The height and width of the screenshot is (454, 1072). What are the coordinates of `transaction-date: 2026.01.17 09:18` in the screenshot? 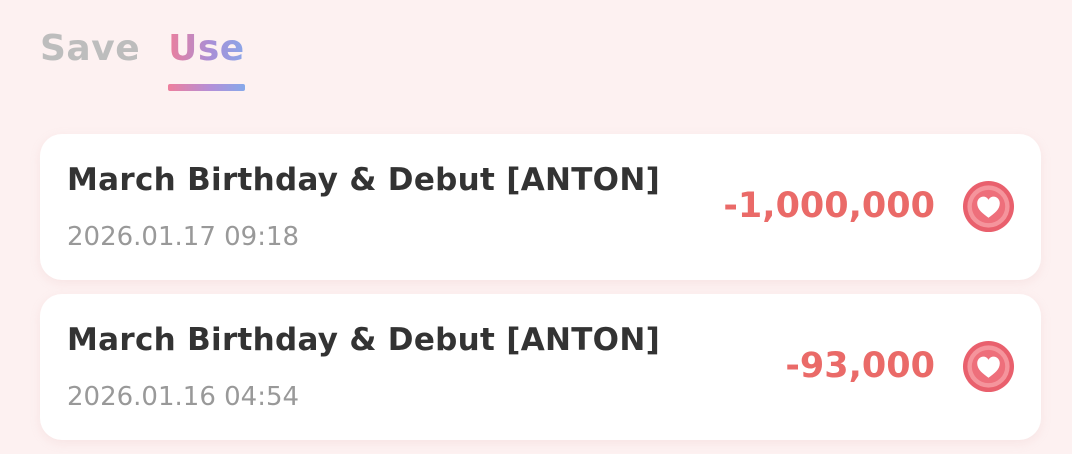 It's located at (183, 237).